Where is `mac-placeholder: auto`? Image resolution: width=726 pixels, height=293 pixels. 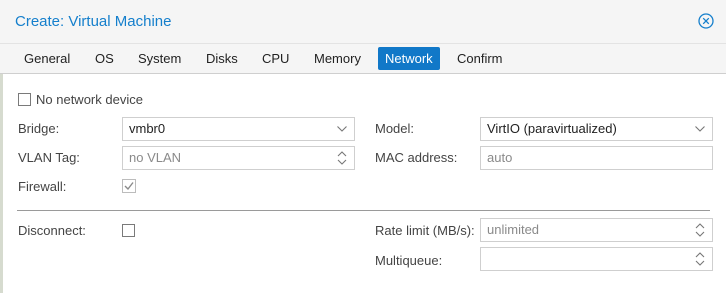
mac-placeholder: auto is located at coordinates (500, 157).